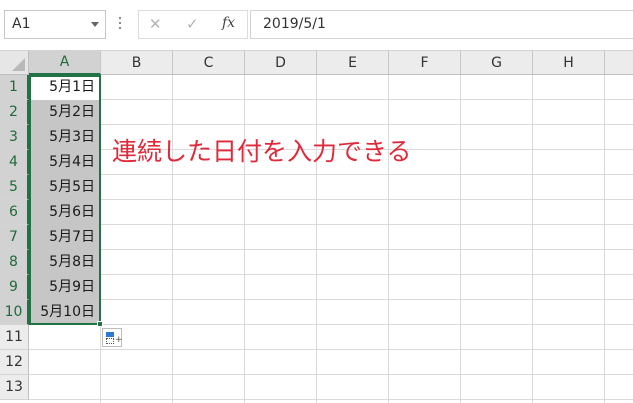 The width and height of the screenshot is (633, 403). What do you see at coordinates (65, 212) in the screenshot?
I see `cell-a6: 5月6日` at bounding box center [65, 212].